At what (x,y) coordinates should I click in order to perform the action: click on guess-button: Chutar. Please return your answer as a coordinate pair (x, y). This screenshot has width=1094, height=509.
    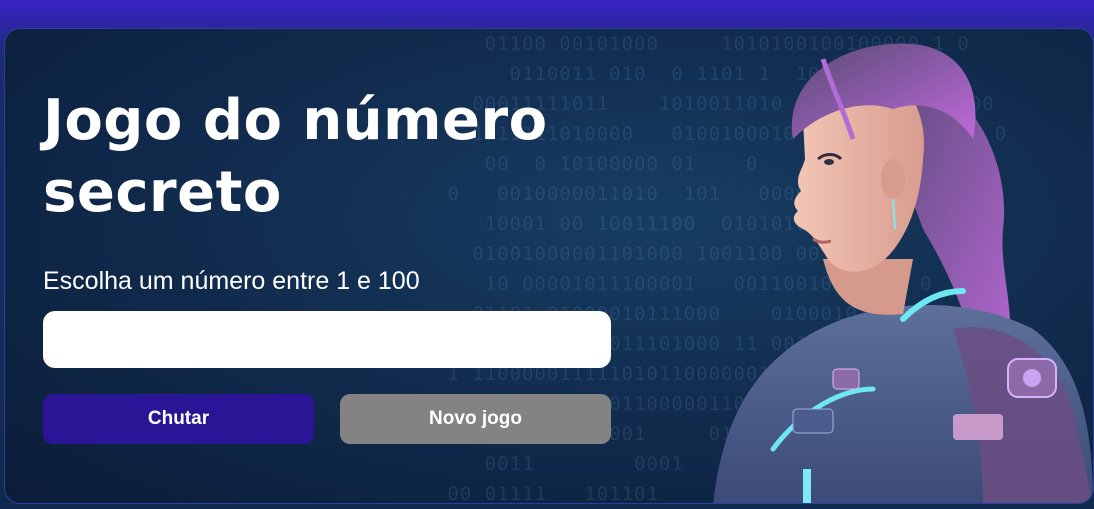
    Looking at the image, I should click on (178, 419).